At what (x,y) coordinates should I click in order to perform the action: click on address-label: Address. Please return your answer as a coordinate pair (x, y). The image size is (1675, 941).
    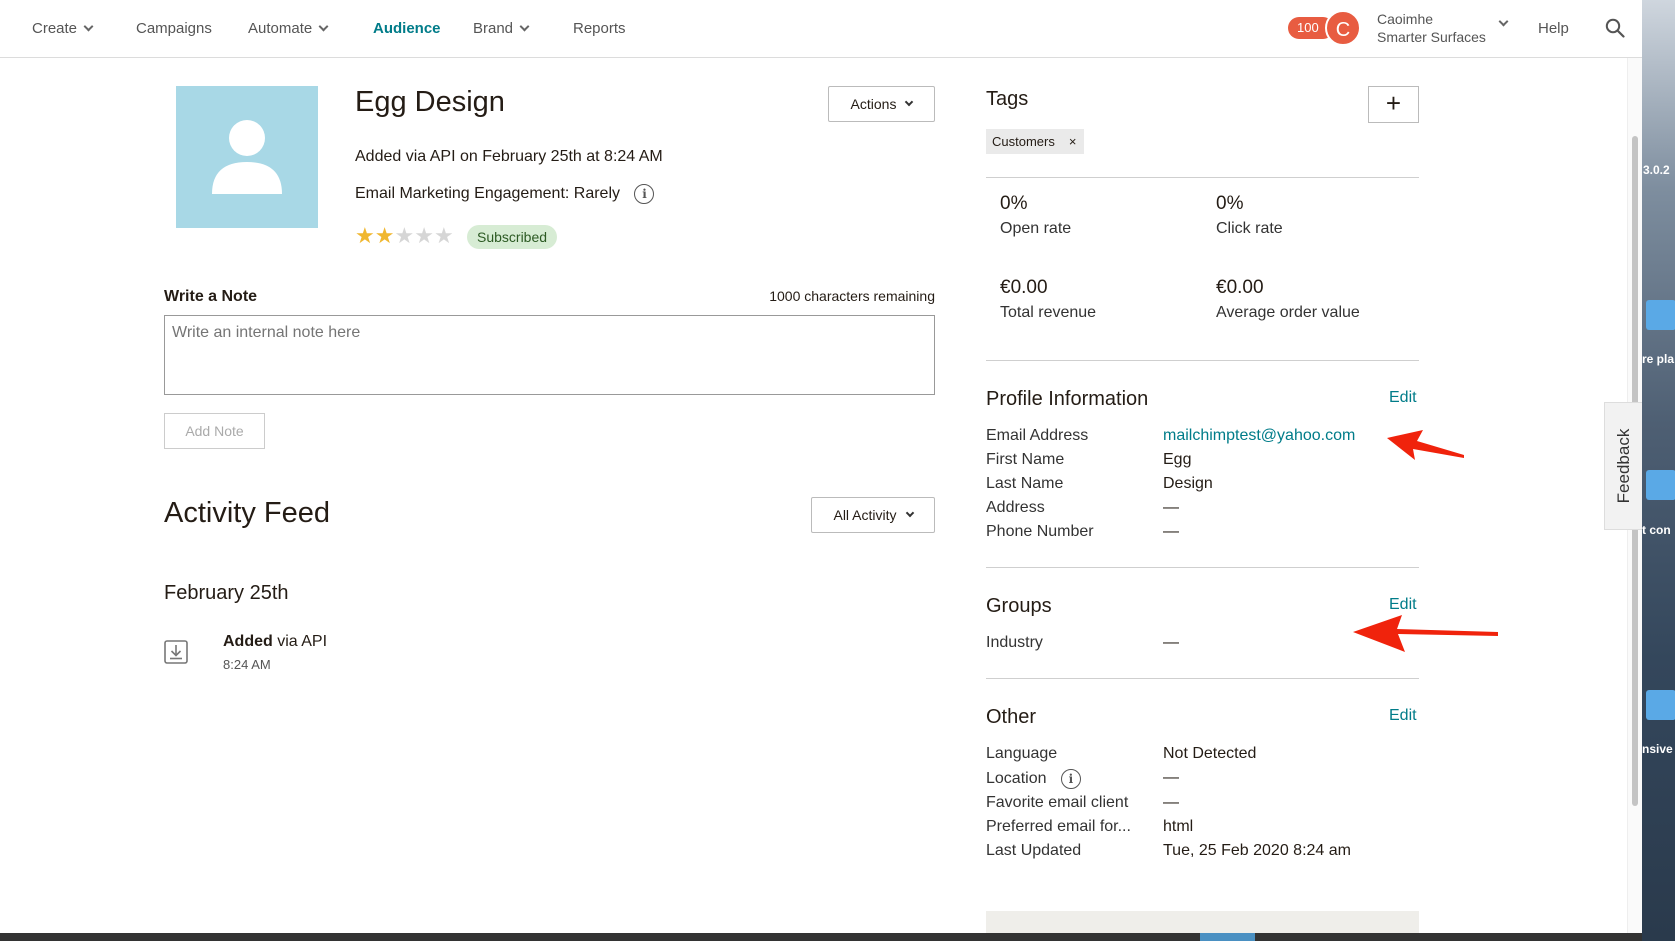
    Looking at the image, I should click on (1015, 507).